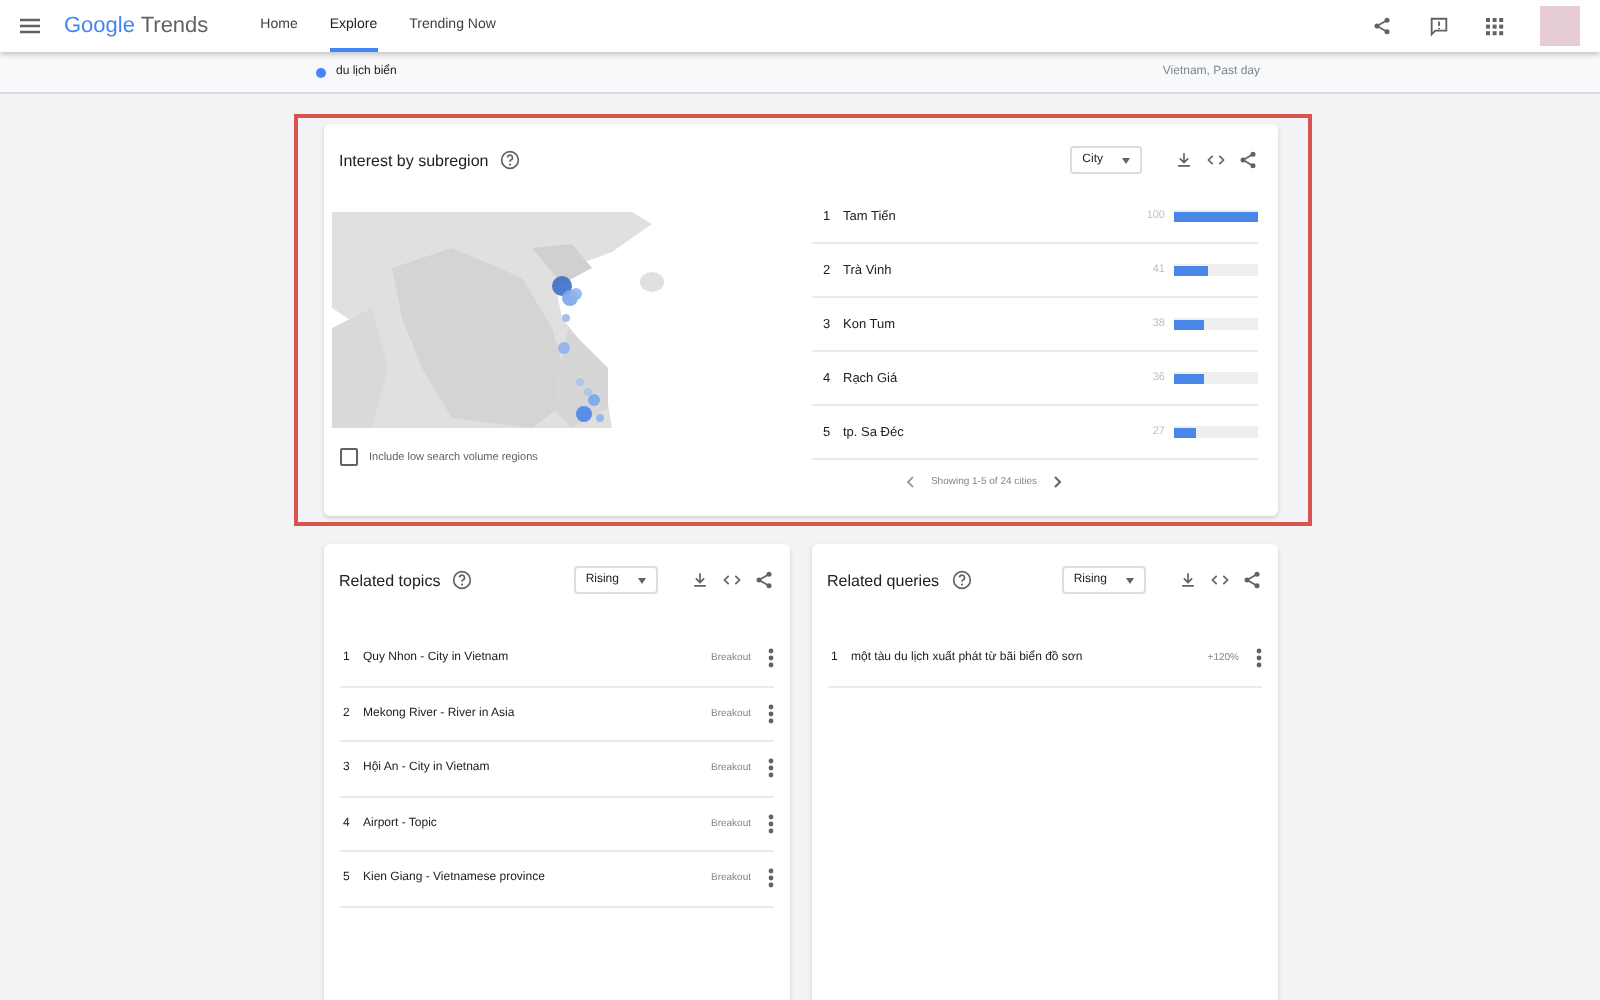 This screenshot has width=1600, height=1000. Describe the element at coordinates (1439, 26) in the screenshot. I see `feedback-icon` at that location.